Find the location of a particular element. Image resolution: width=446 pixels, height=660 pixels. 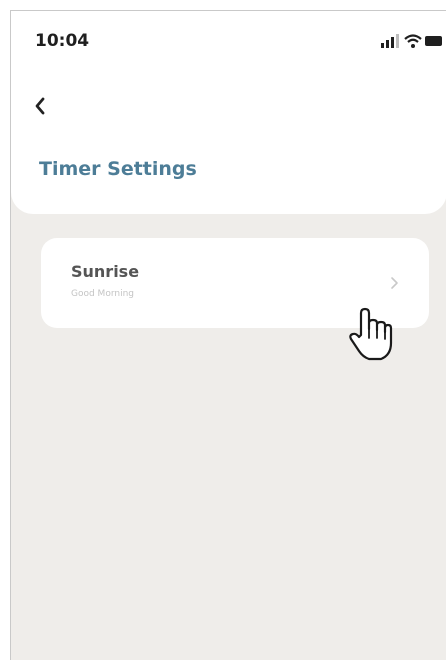

chevron-left-icon is located at coordinates (40, 106).